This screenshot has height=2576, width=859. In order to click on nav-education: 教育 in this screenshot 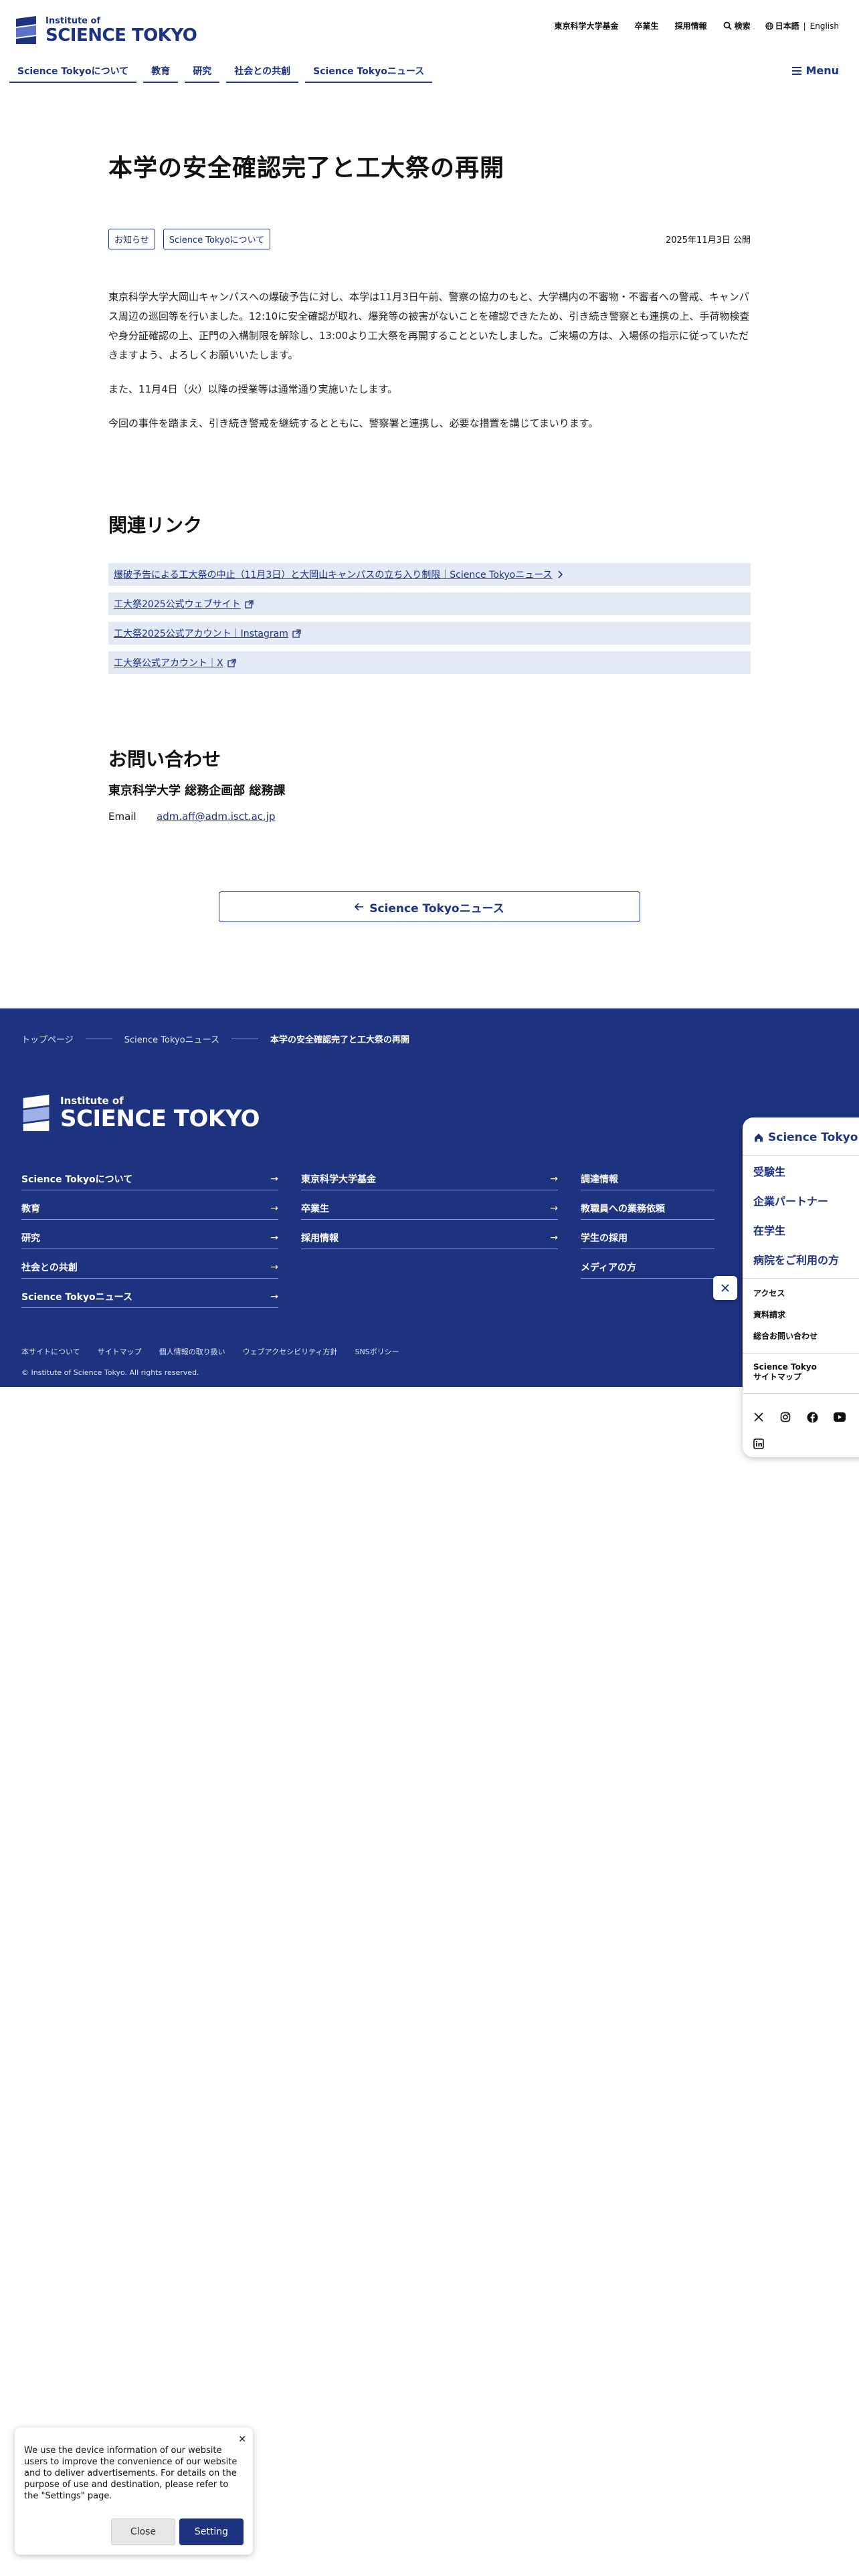, I will do `click(161, 72)`.